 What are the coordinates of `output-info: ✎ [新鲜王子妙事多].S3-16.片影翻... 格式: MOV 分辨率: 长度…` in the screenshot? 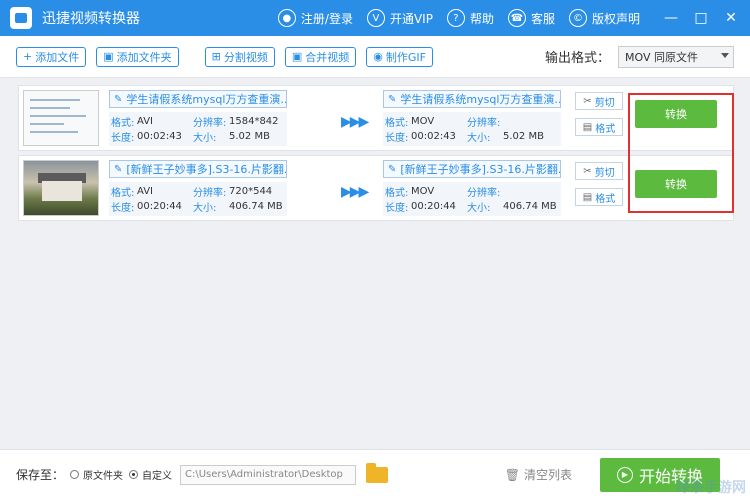 It's located at (472, 188).